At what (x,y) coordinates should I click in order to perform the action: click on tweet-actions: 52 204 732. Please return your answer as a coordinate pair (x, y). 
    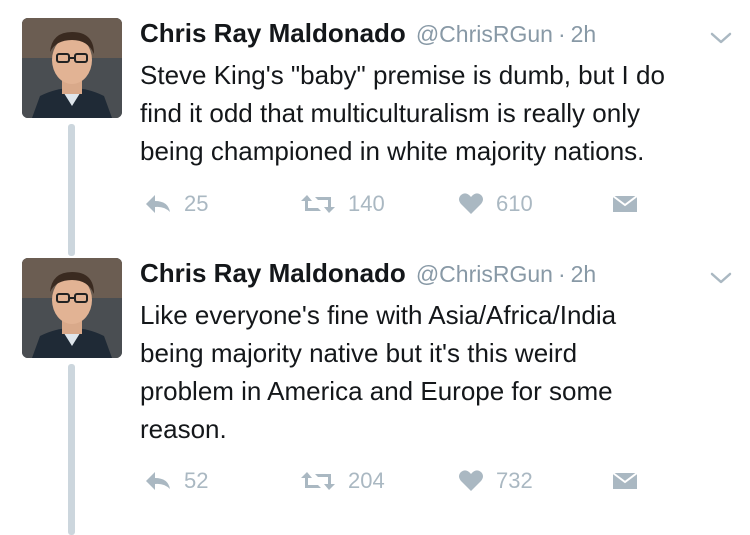
    Looking at the image, I should click on (400, 481).